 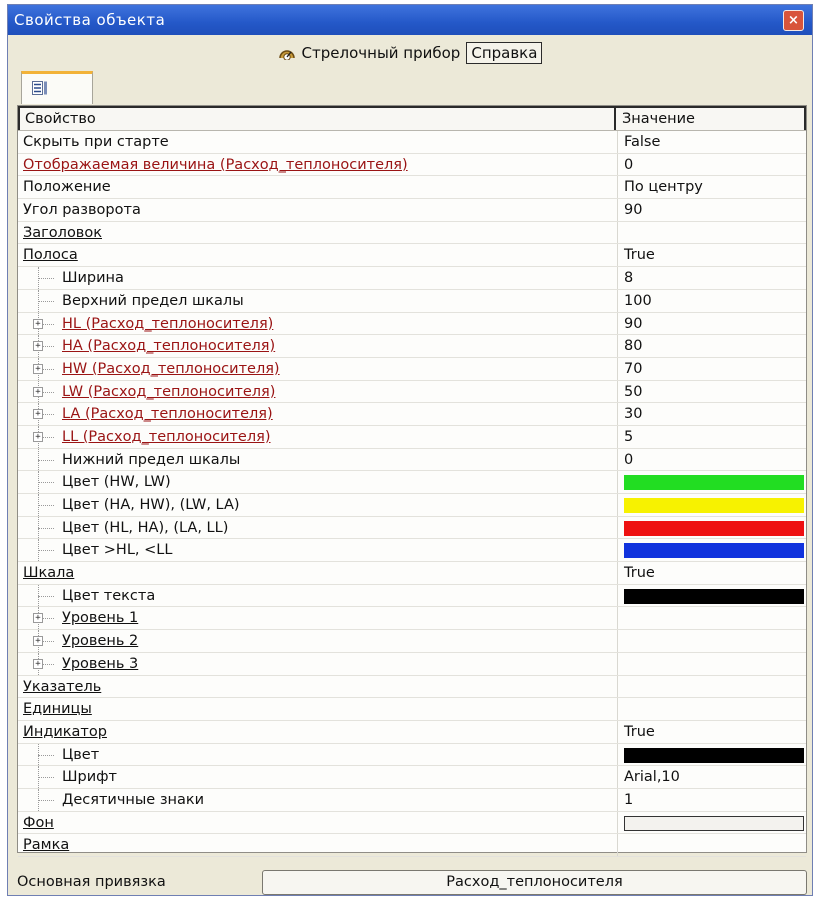 What do you see at coordinates (412, 369) in the screenshot?
I see `property-row: + HW (Расход_теплоносителя) 70` at bounding box center [412, 369].